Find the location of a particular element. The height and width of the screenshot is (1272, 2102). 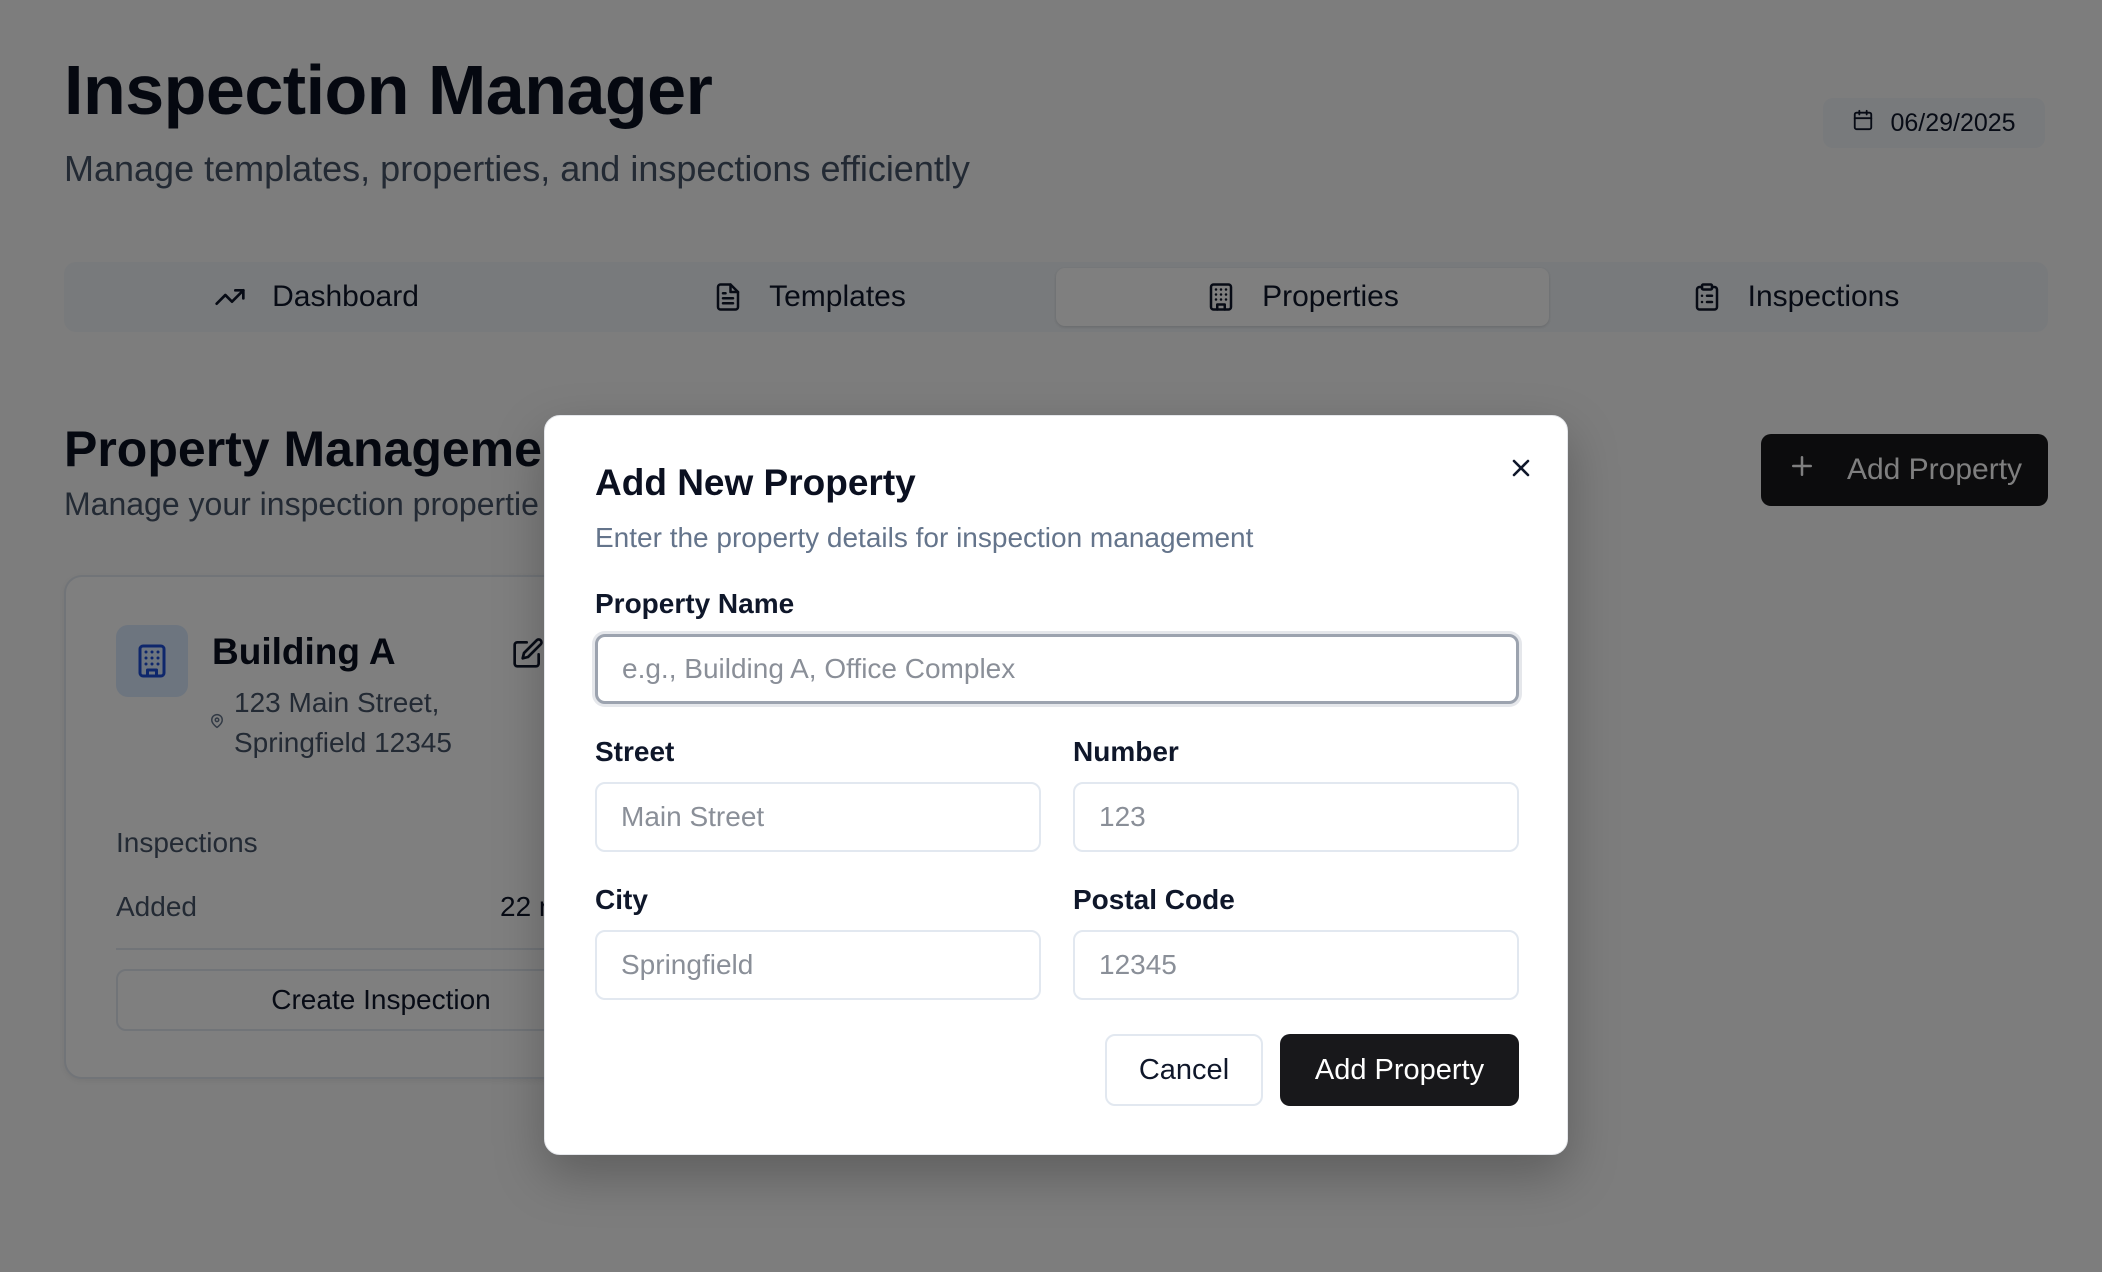

submit-add-property-button: Add Property is located at coordinates (1399, 1070).